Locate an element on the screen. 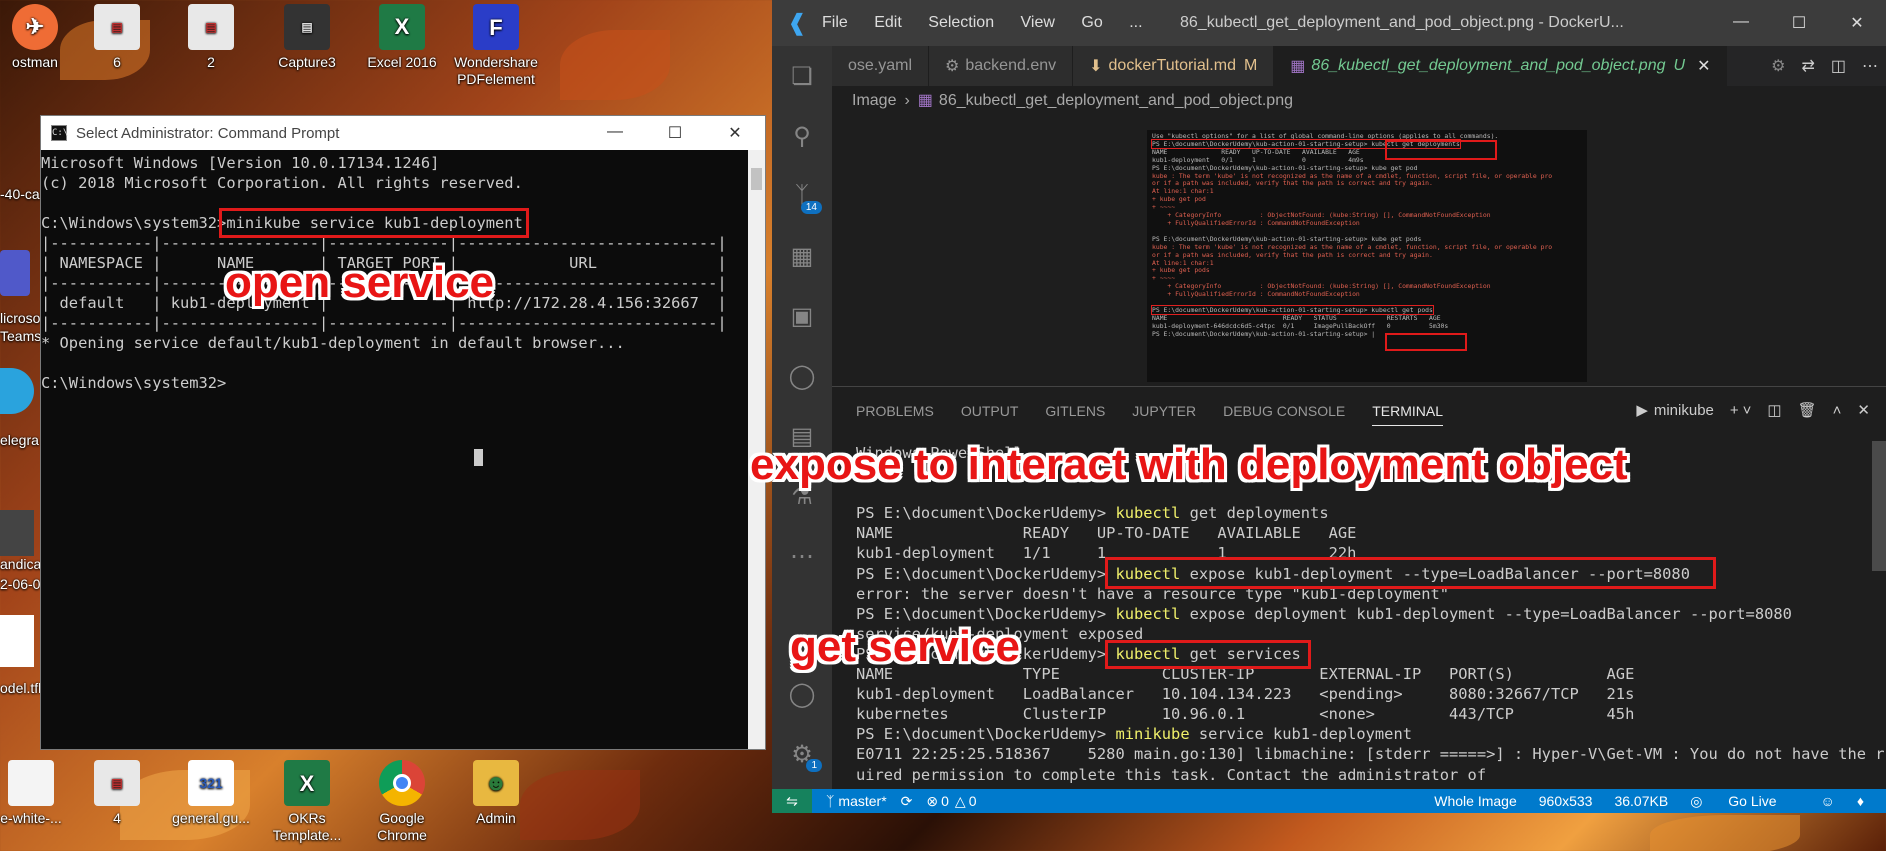 The image size is (1886, 851). desktop-icon-chrome: Google Chrome is located at coordinates (402, 800).